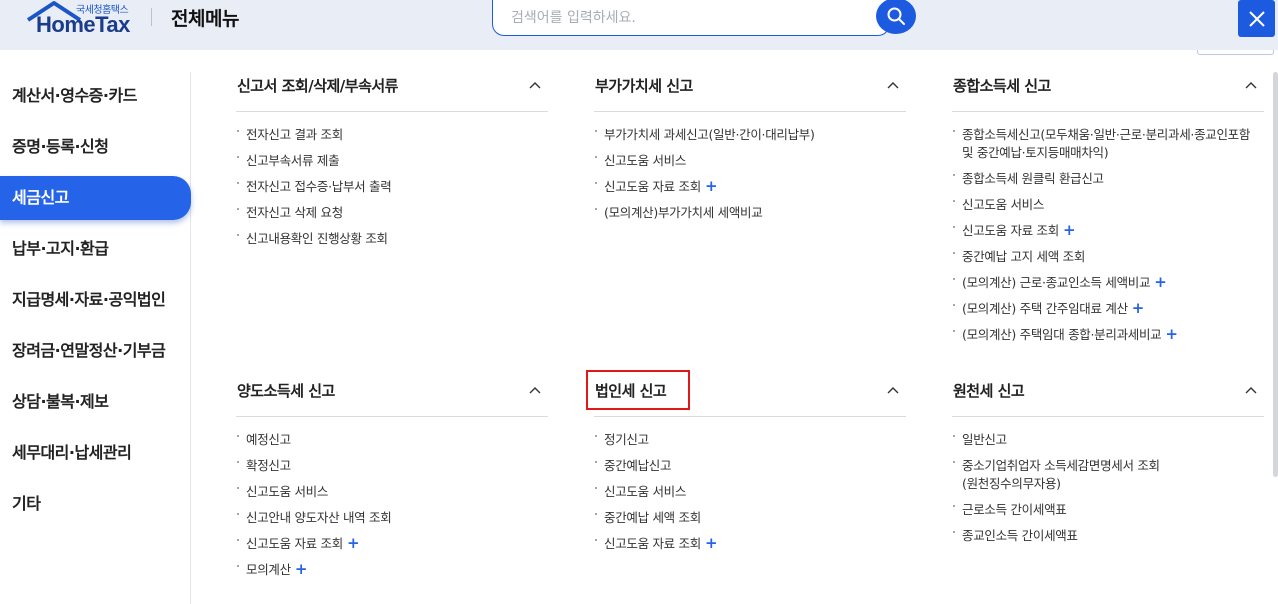  What do you see at coordinates (750, 518) in the screenshot?
I see `menu-link: 중간예납 세액 조회` at bounding box center [750, 518].